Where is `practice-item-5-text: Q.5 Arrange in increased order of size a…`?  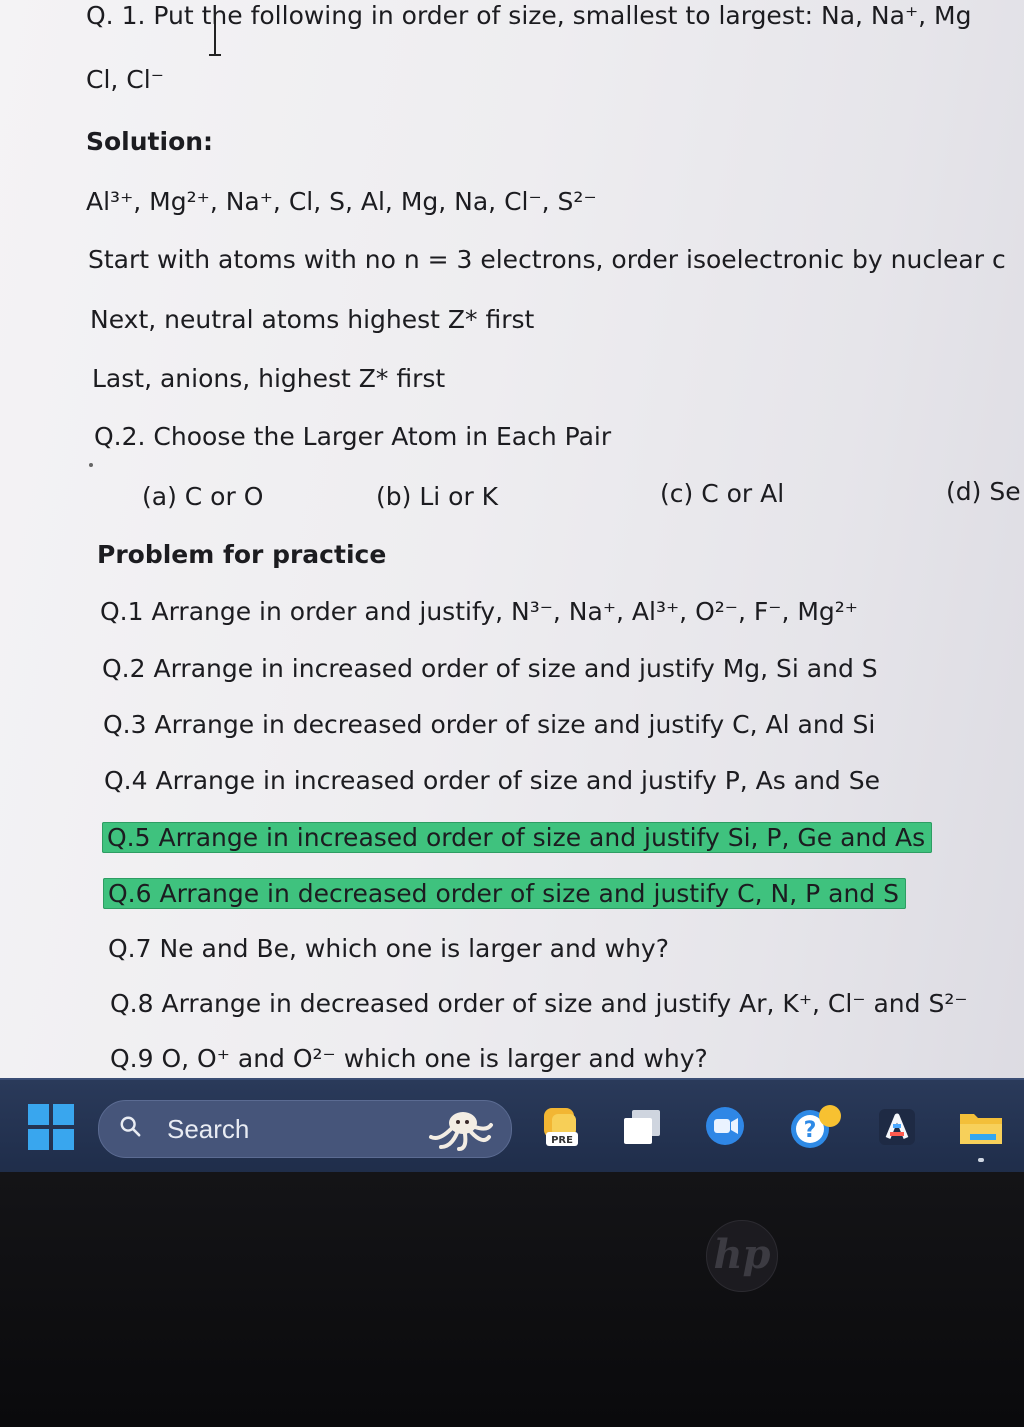
practice-item-5-text: Q.5 Arrange in increased order of size a… is located at coordinates (517, 837).